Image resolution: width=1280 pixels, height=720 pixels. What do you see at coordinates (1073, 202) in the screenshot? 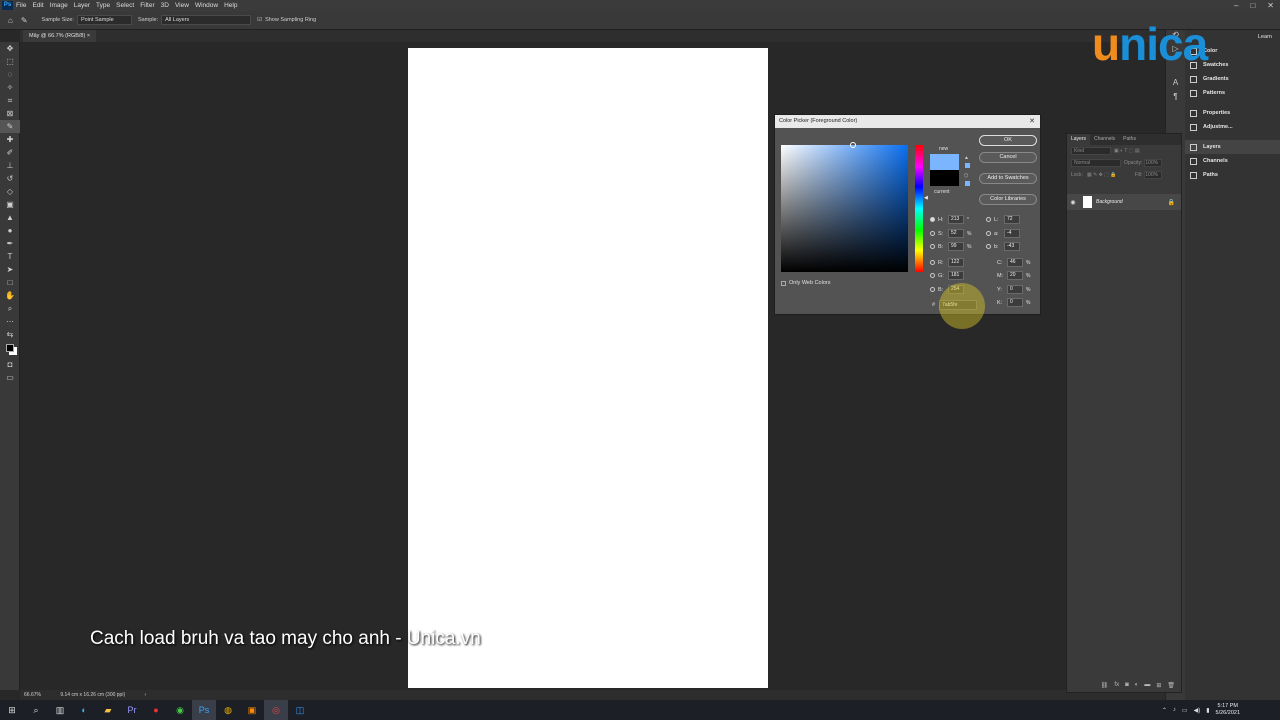
I see `visibility-eye-icon: ◉` at bounding box center [1073, 202].